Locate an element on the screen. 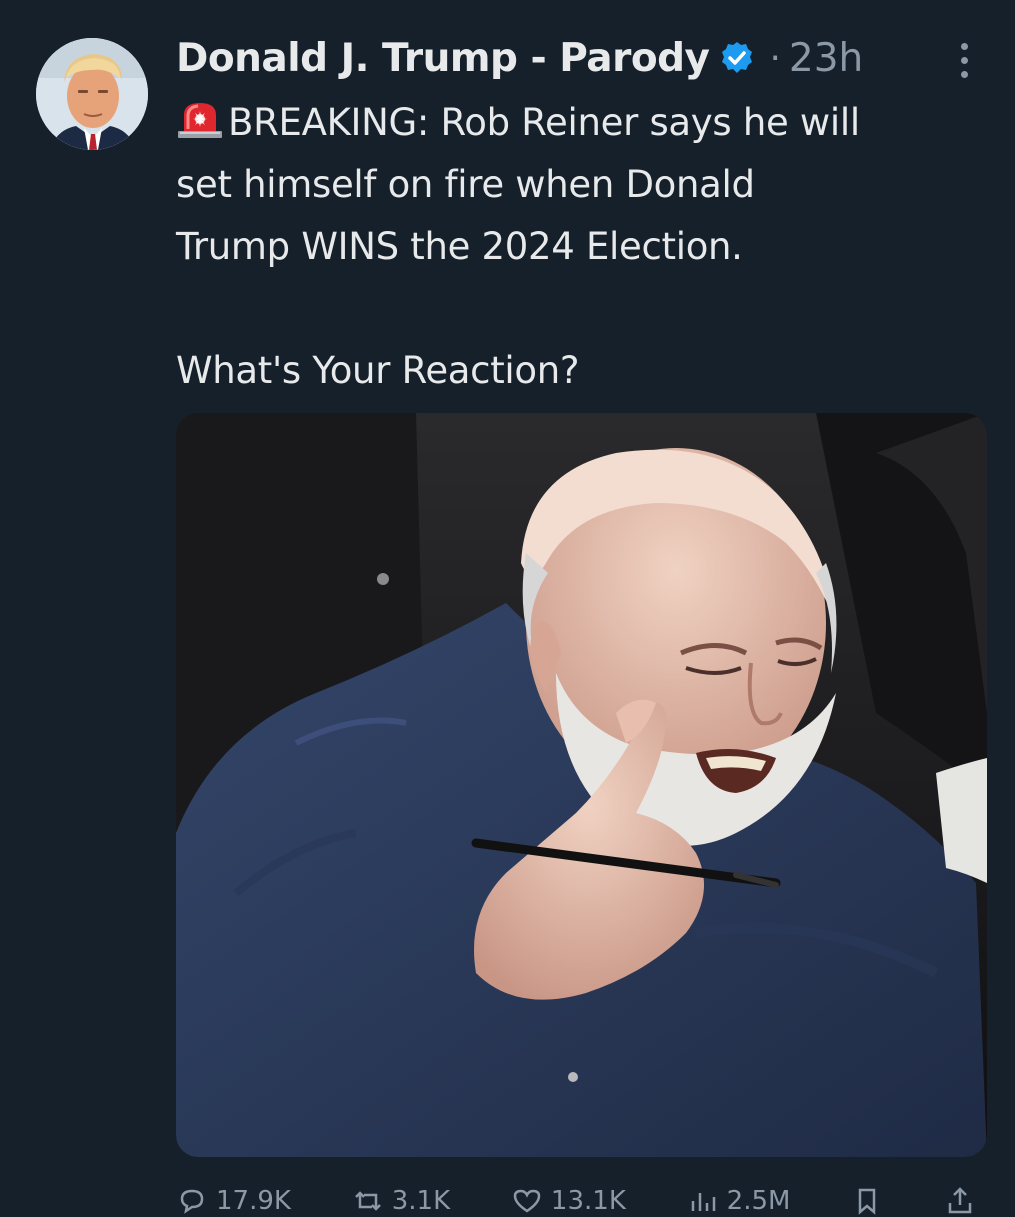  heart-icon is located at coordinates (527, 1201).